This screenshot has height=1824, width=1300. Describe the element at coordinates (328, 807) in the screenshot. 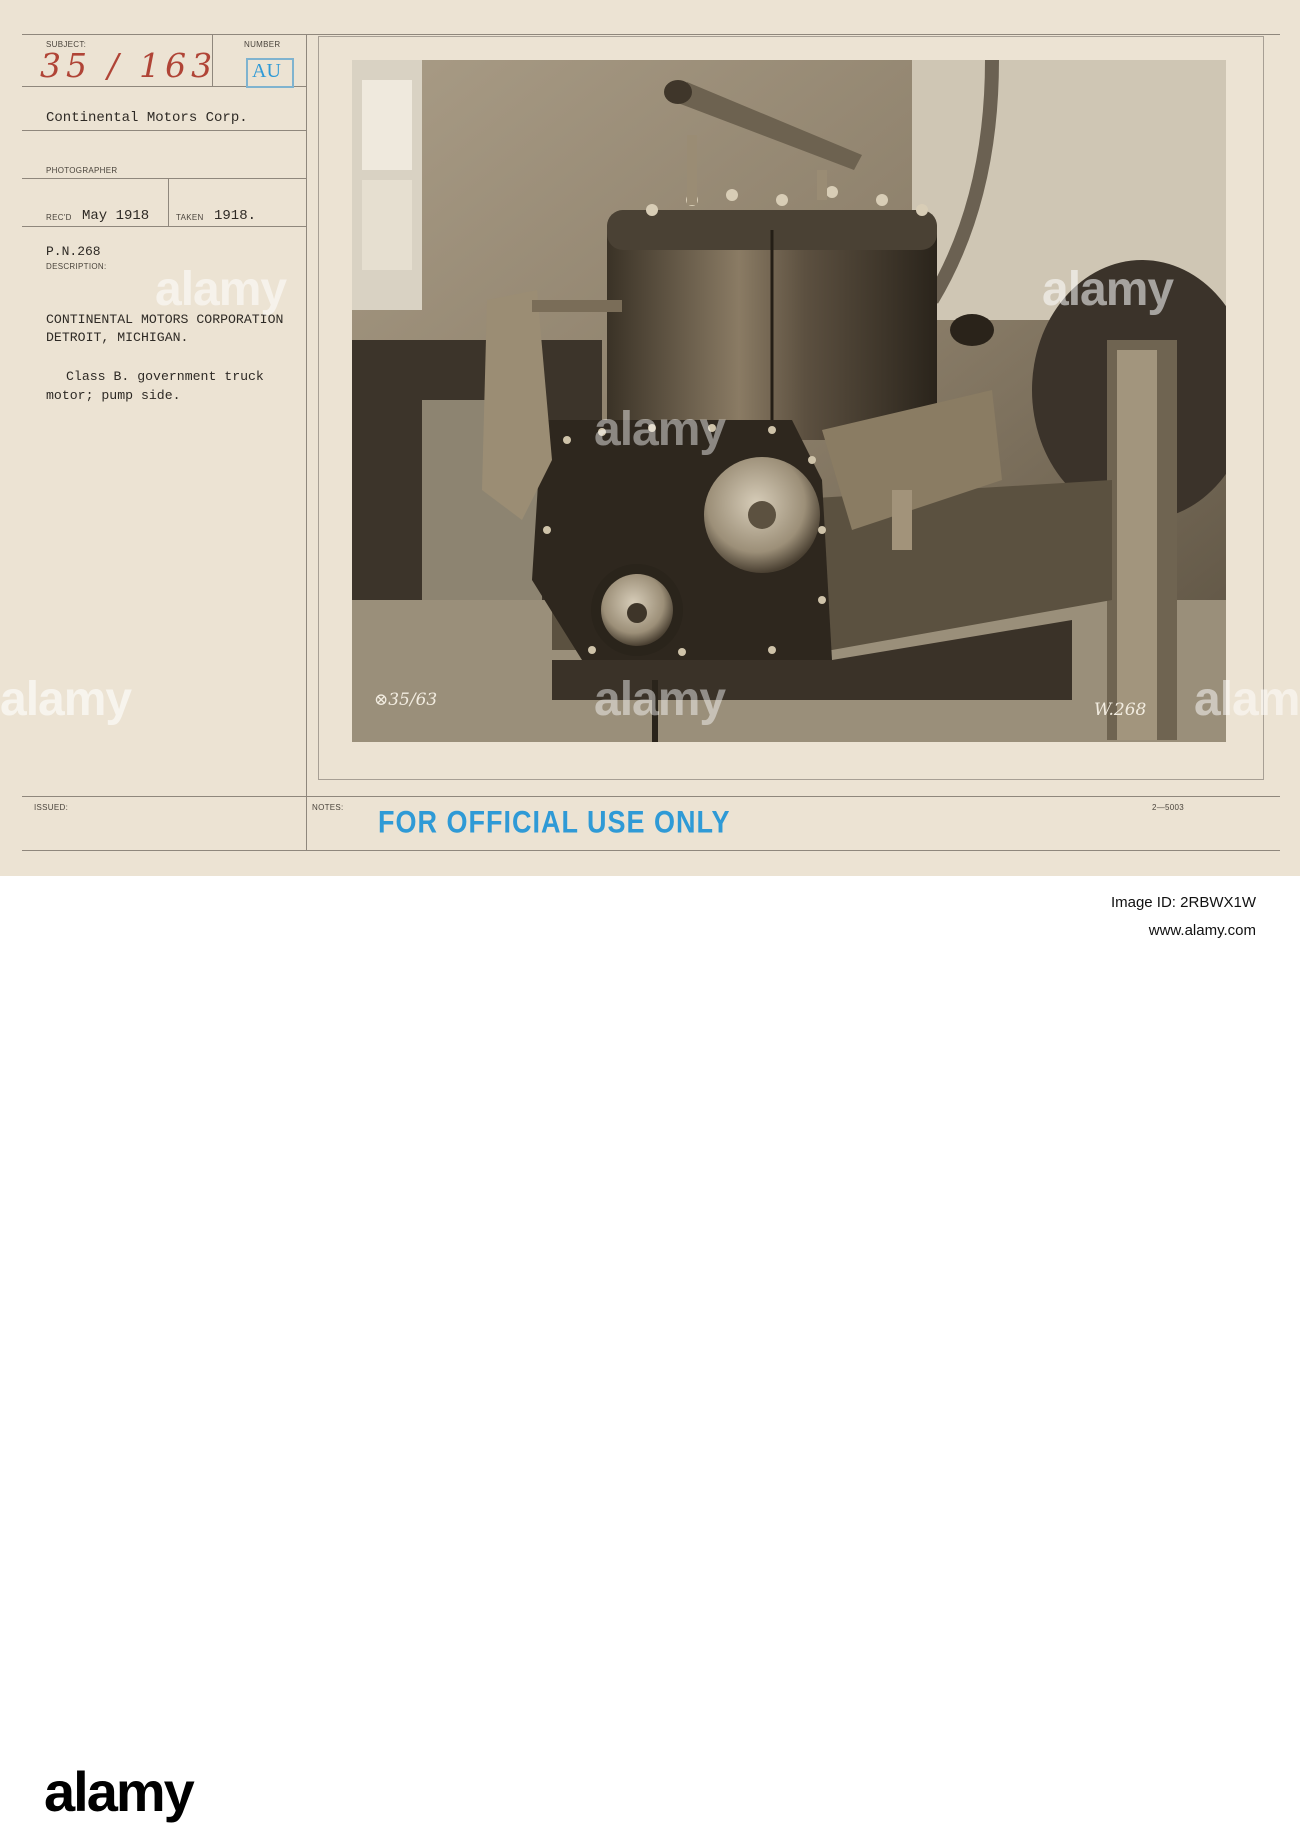

I see `notes-label: NOTES:` at that location.